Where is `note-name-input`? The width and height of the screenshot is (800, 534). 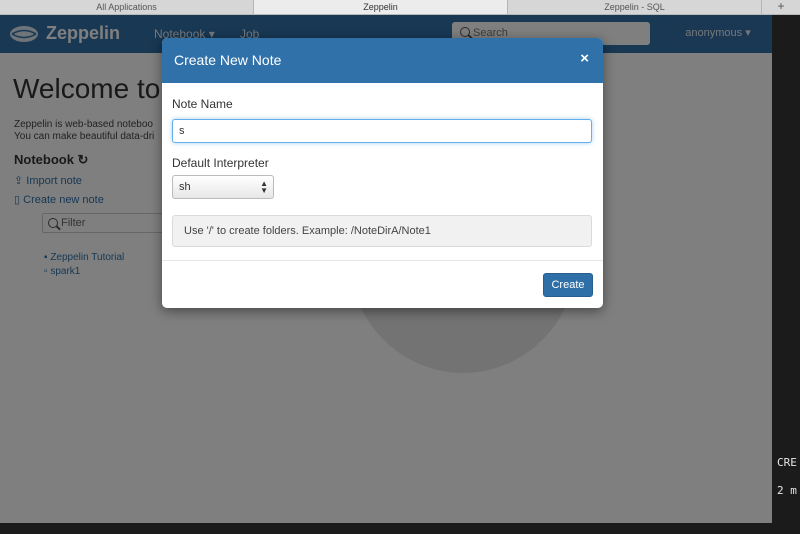 note-name-input is located at coordinates (382, 131).